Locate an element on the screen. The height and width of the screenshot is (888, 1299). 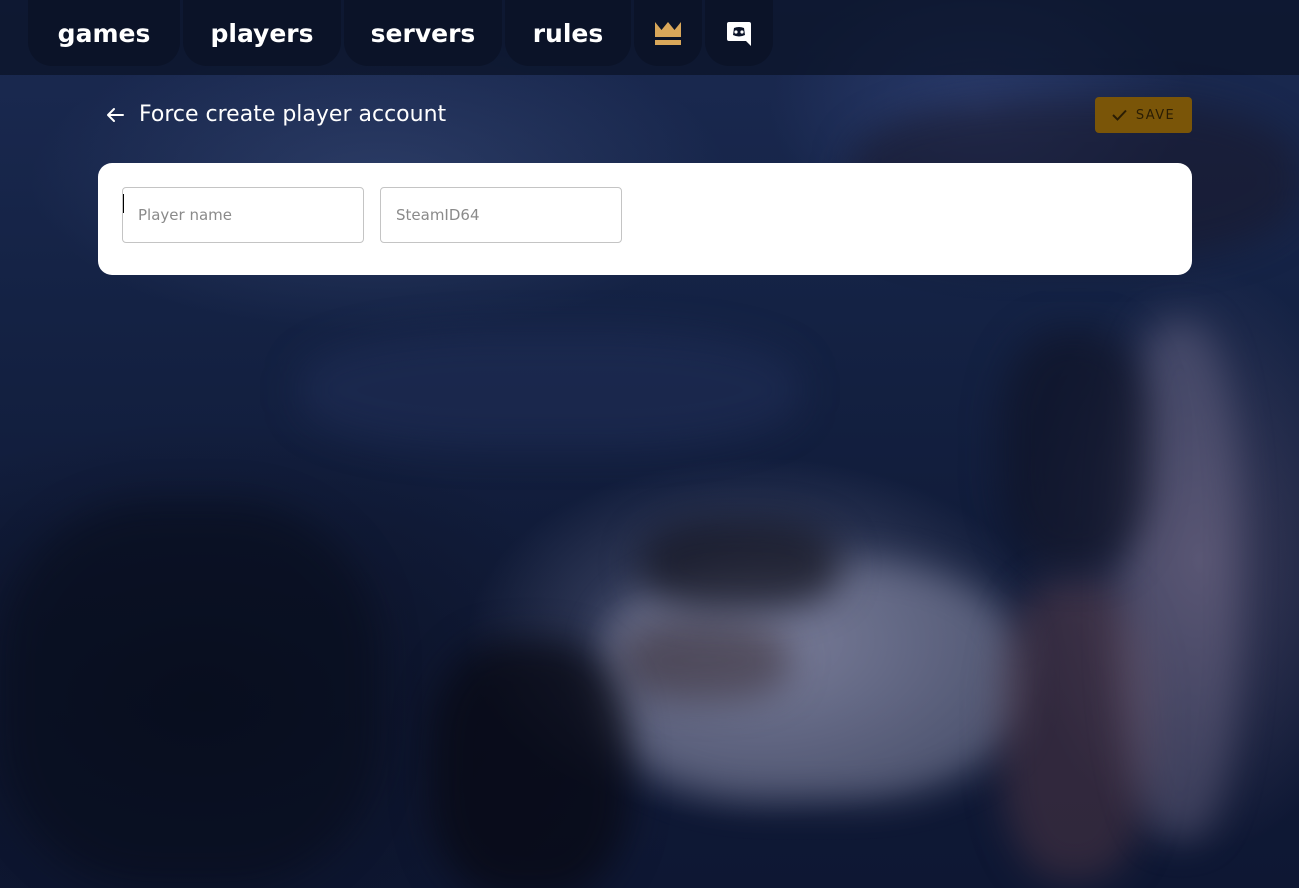
nav-item-label: rules is located at coordinates (568, 33).